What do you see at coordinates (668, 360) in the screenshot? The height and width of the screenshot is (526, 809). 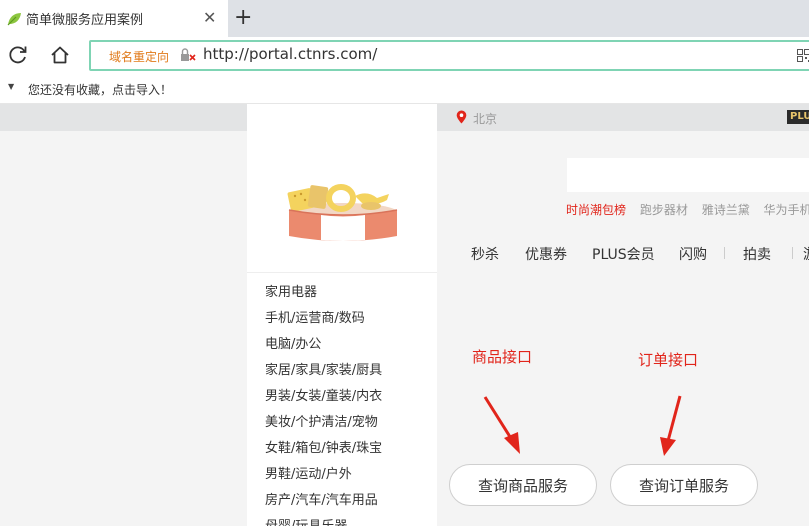 I see `order-api-annotation: 订单接口` at bounding box center [668, 360].